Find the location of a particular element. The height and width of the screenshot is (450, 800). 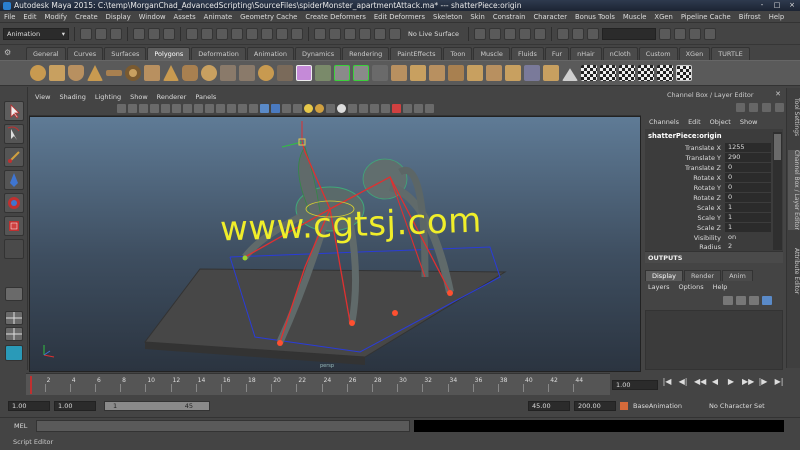

shadows-icon is located at coordinates (319, 108).